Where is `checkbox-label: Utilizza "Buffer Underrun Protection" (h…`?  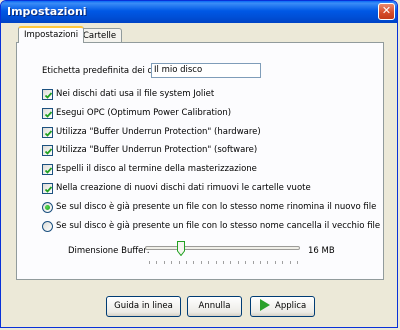 checkbox-label: Utilizza "Buffer Underrun Protection" (h… is located at coordinates (158, 132).